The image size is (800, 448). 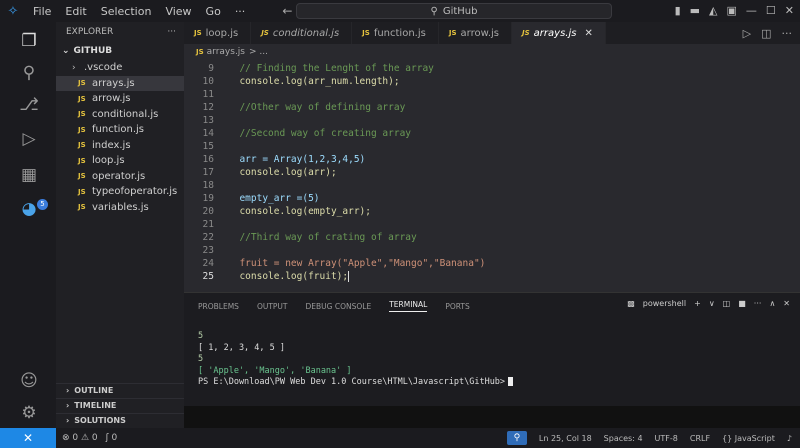 I want to click on sidebar-item-conditional: JS conditional.js, so click(x=120, y=115).